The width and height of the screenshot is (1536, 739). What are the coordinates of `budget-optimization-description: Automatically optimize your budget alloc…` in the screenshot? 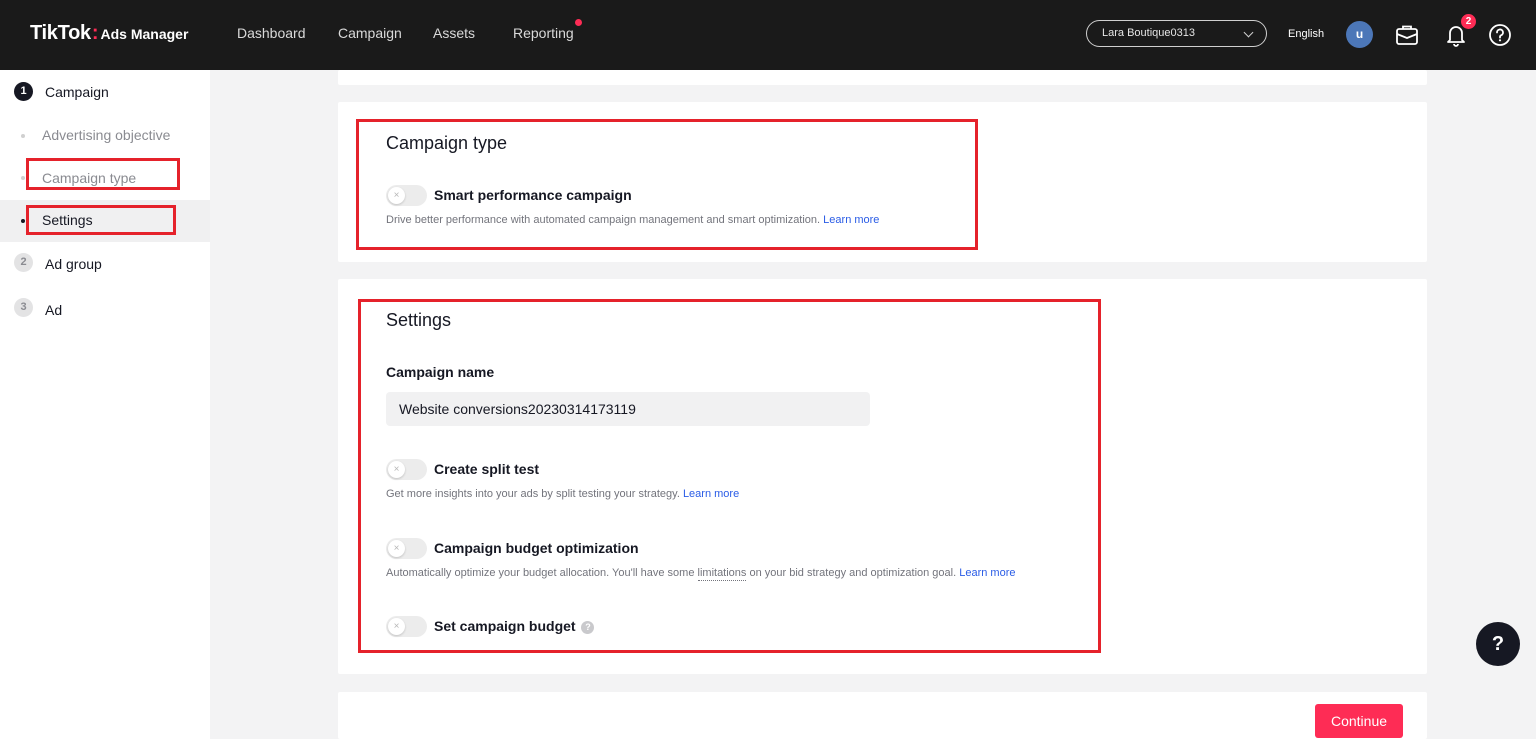 It's located at (701, 574).